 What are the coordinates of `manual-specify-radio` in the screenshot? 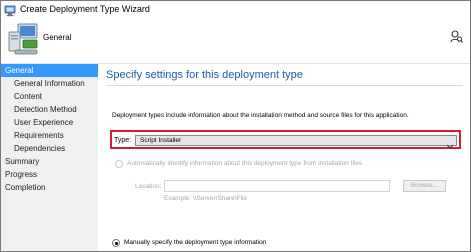 It's located at (116, 243).